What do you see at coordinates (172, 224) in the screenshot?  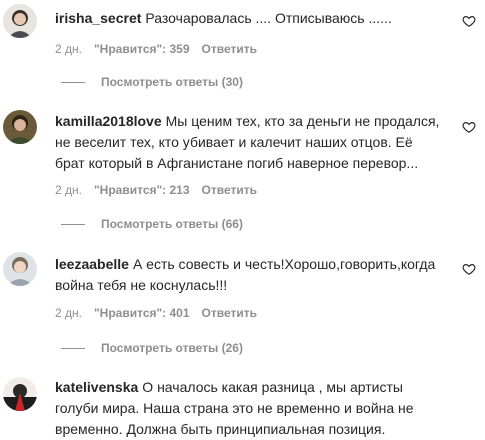 I see `view-replies-label: Посмотреть ответы (66)` at bounding box center [172, 224].